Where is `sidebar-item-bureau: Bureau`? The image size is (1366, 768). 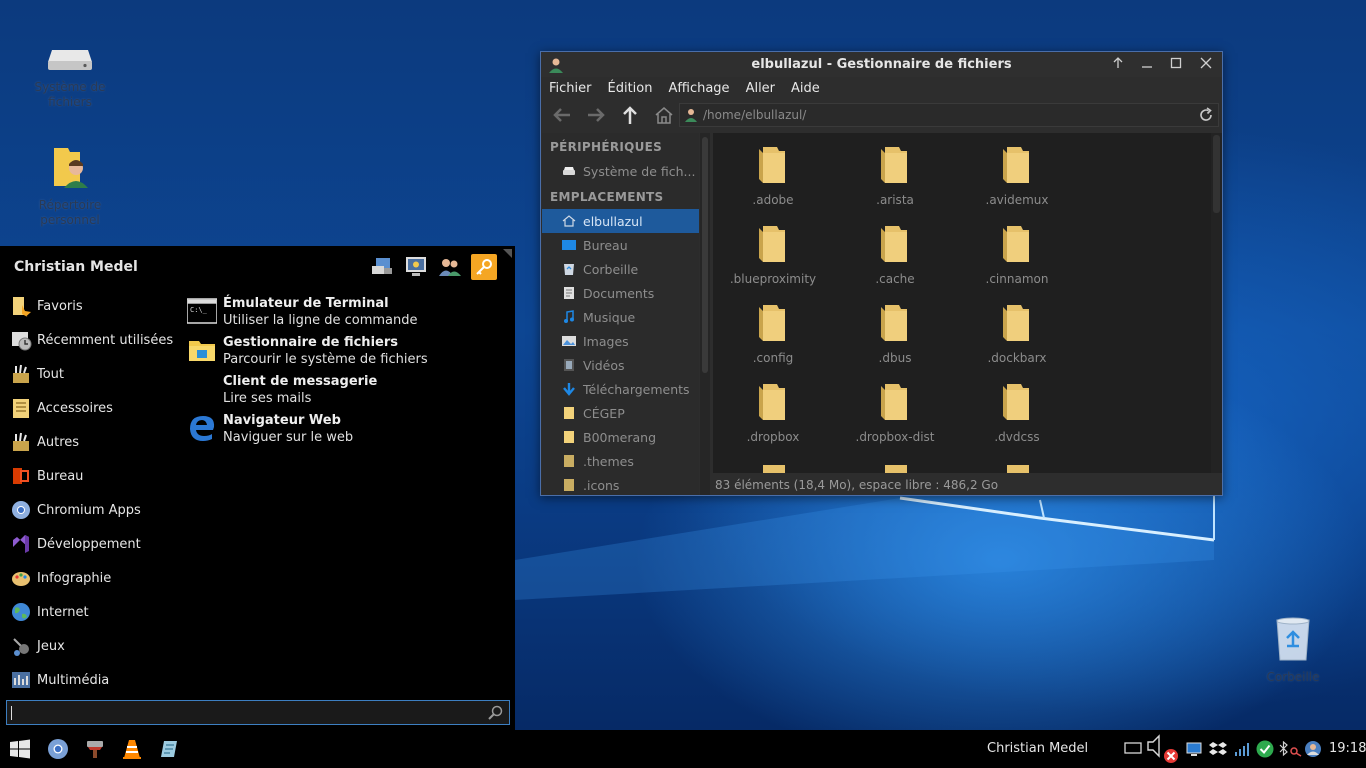 sidebar-item-bureau: Bureau is located at coordinates (620, 245).